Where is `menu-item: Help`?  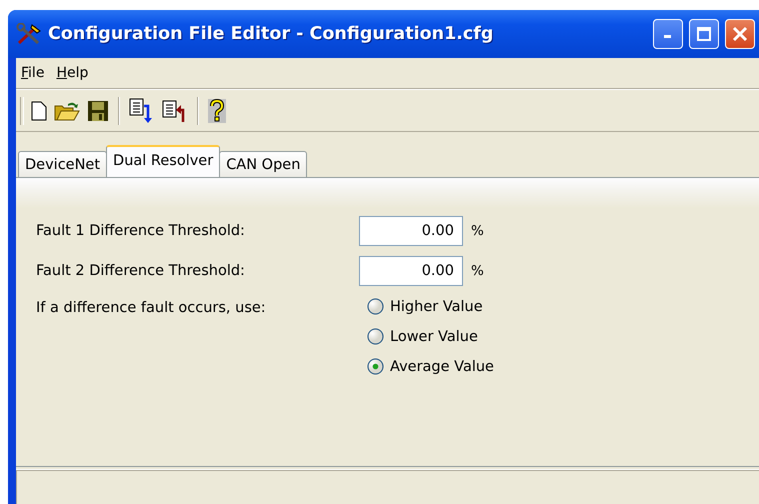
menu-item: Help is located at coordinates (75, 73).